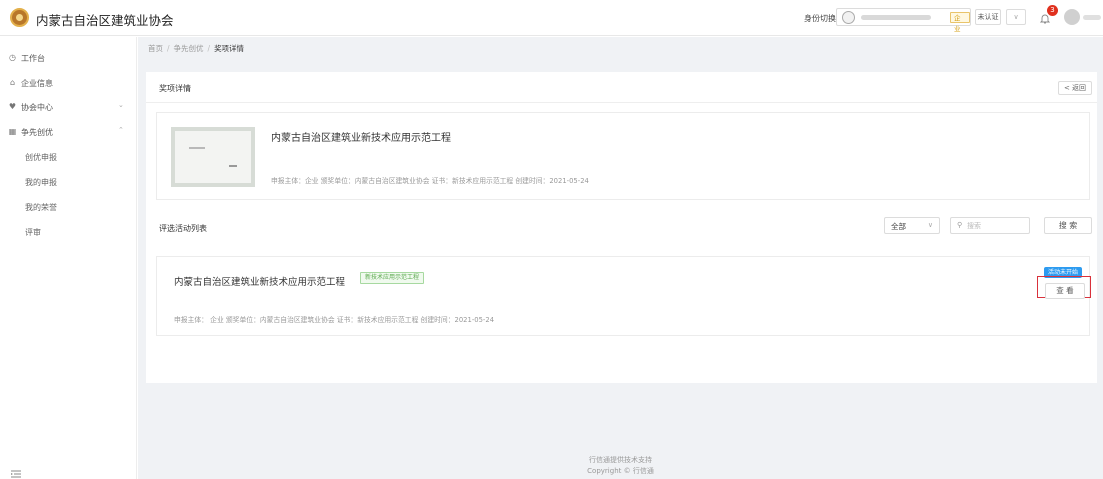 This screenshot has width=1103, height=479. Describe the element at coordinates (1092, 17) in the screenshot. I see `user-name-redacted` at that location.